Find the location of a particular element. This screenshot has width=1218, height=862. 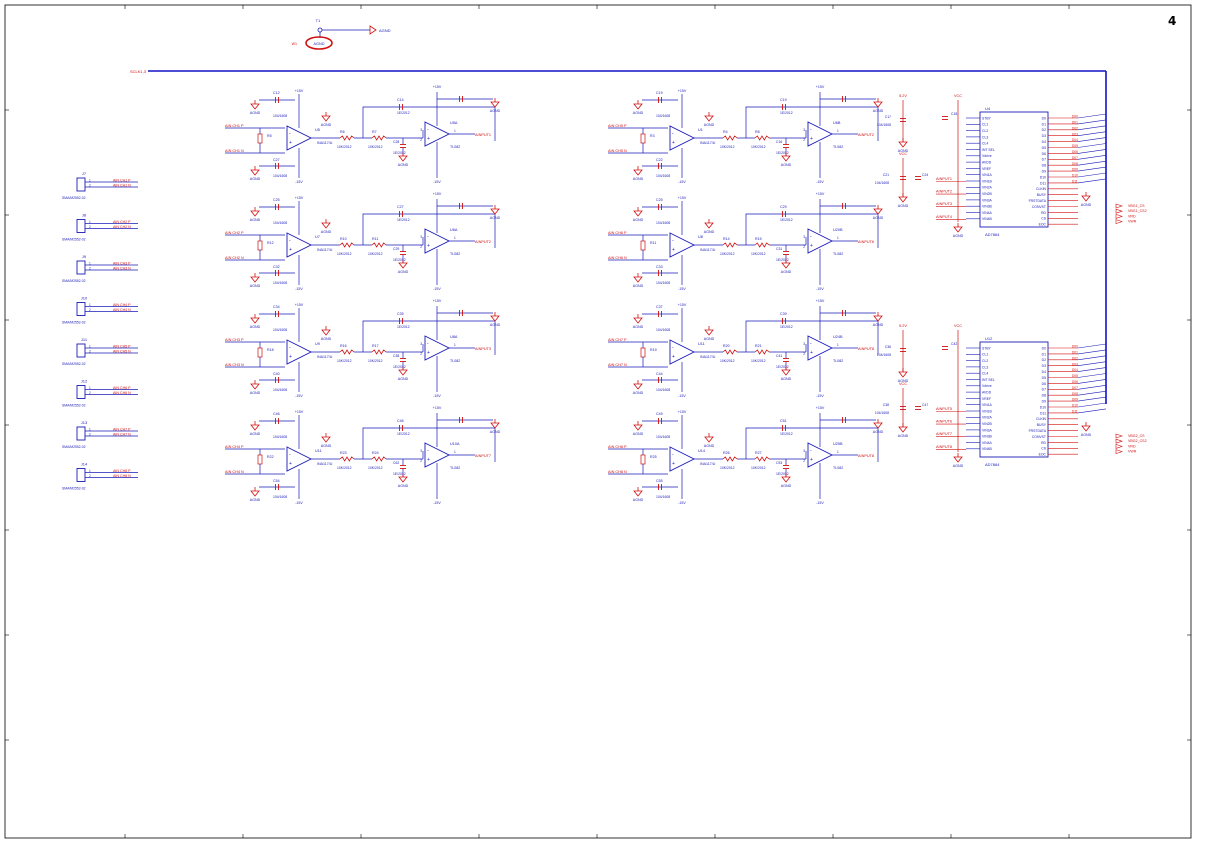

adc-output-net: VBG2_CS is located at coordinates (1136, 436).